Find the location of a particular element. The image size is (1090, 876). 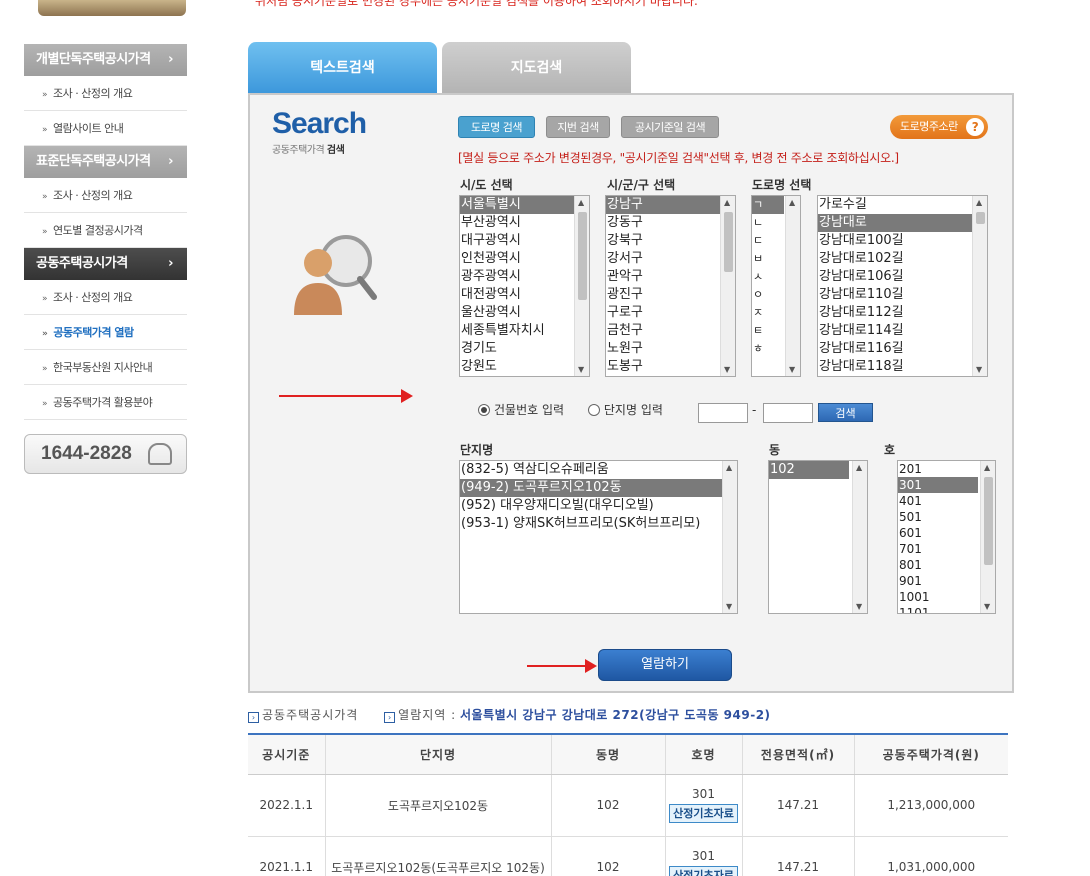

sidebar-item-usage-fields: » 공동주택가격 활용분야 is located at coordinates (105, 402).